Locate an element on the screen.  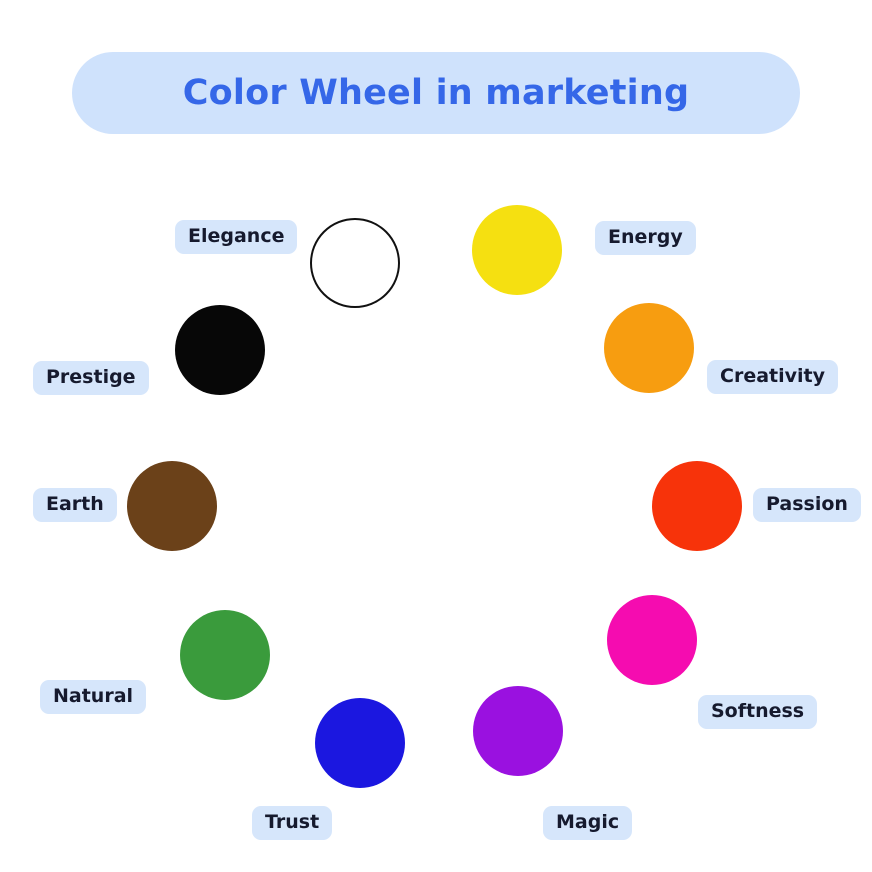
color-swatch-energy is located at coordinates (517, 250).